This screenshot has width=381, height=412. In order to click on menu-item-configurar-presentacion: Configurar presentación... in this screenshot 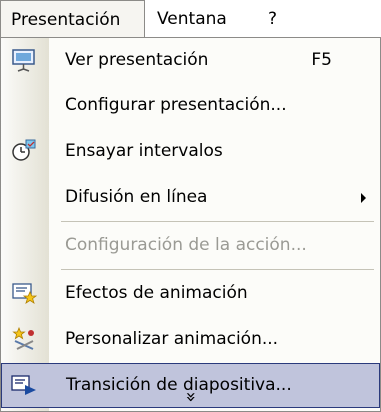, I will do `click(190, 105)`.